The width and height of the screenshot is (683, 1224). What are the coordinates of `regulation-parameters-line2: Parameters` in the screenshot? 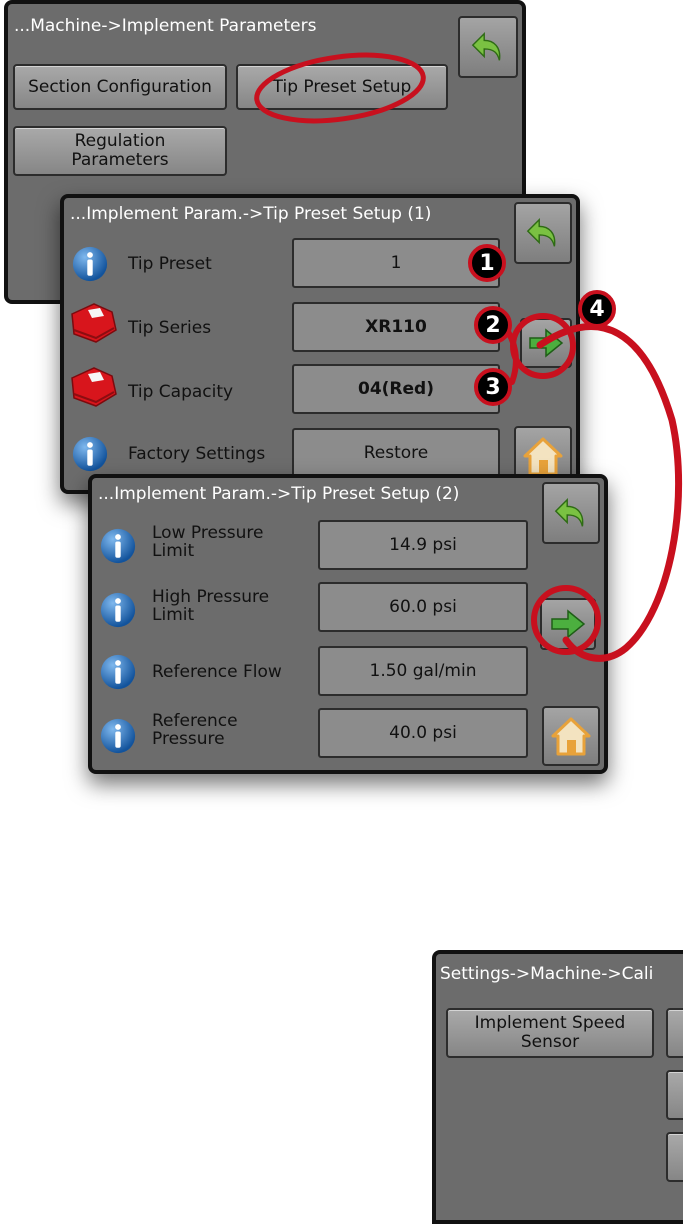 It's located at (120, 160).